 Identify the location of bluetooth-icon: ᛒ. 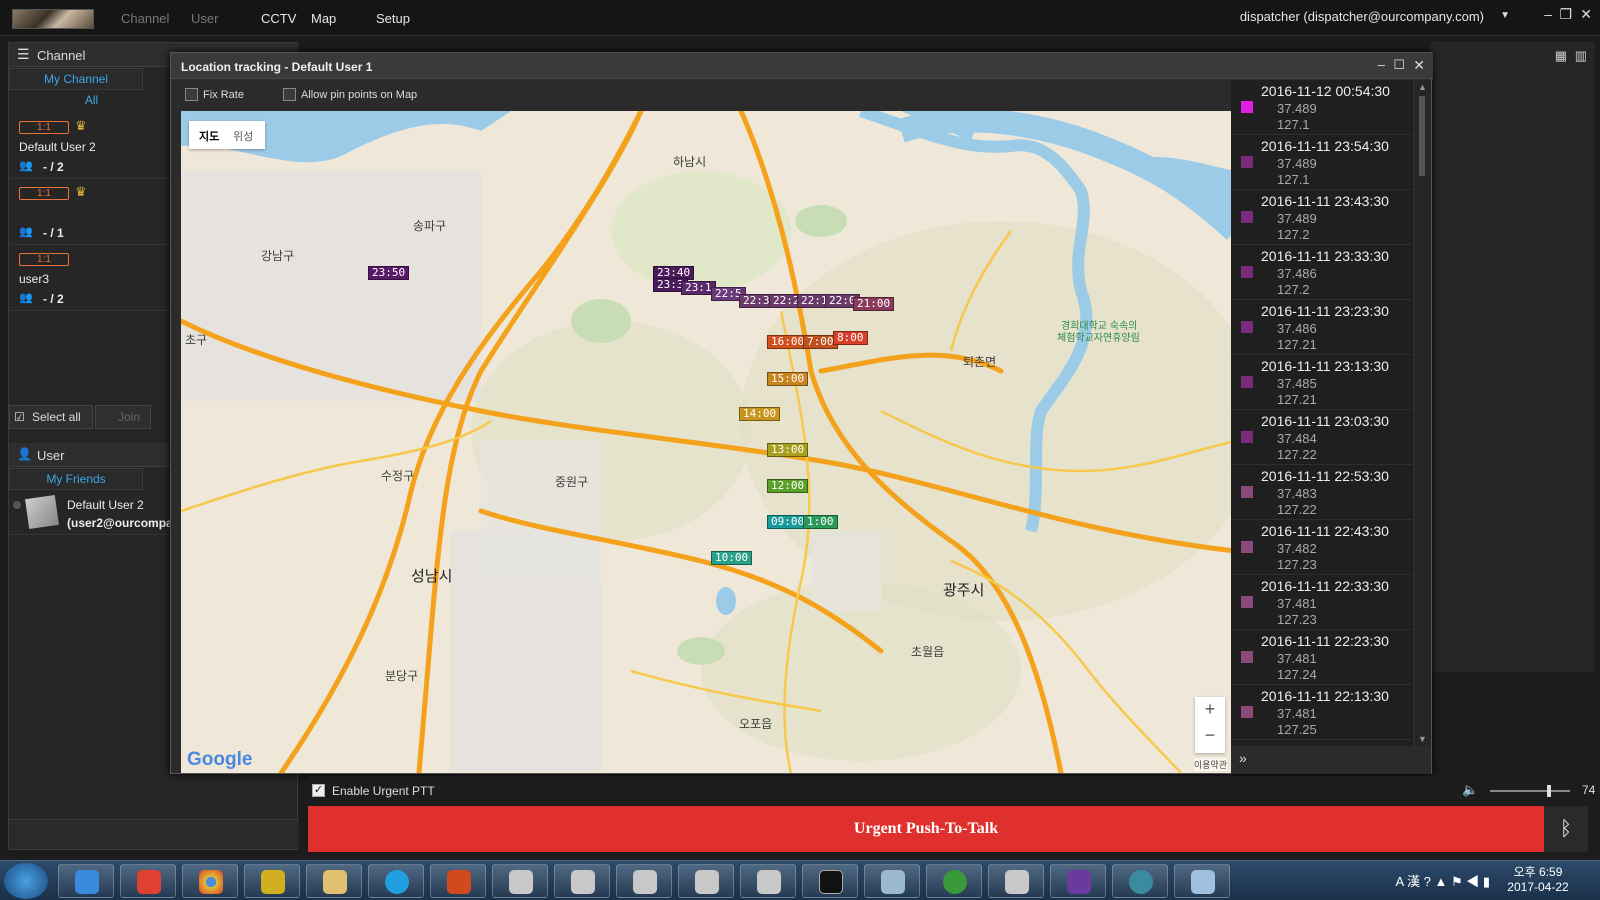
(1566, 829).